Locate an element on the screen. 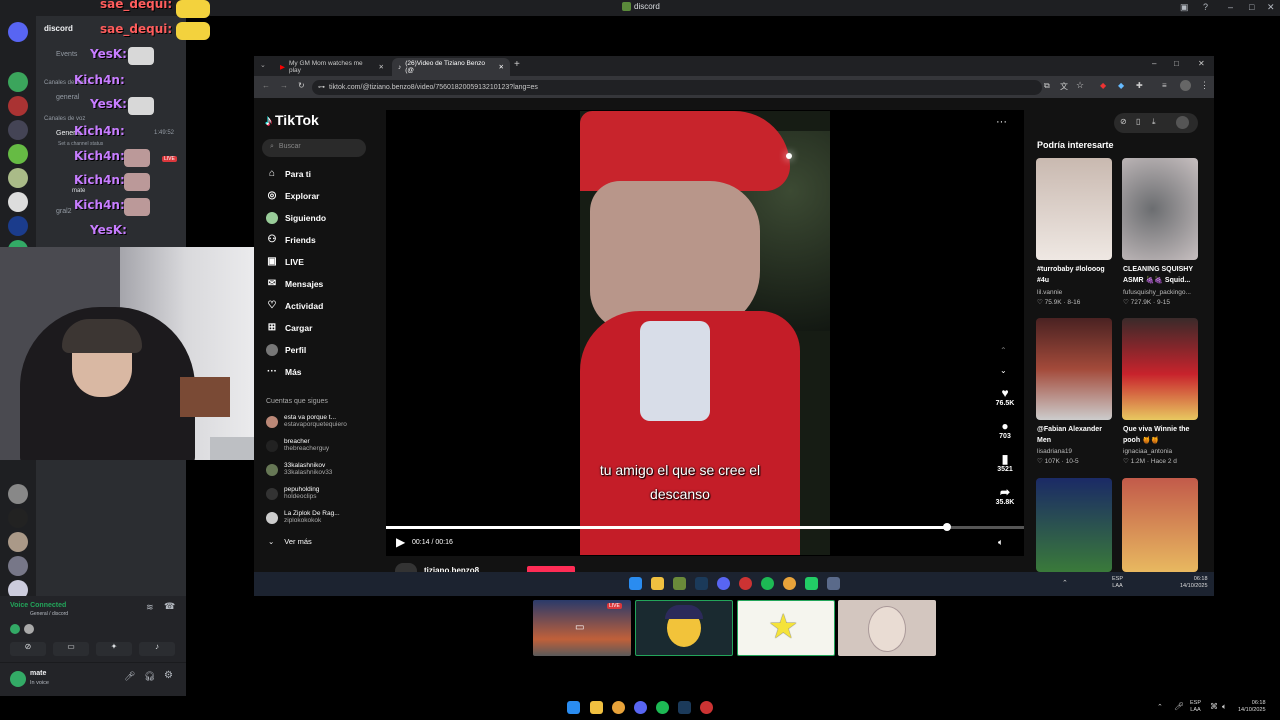 The height and width of the screenshot is (720, 1280). rec-title: @Fabian Alexander Men is located at coordinates (1077, 435).